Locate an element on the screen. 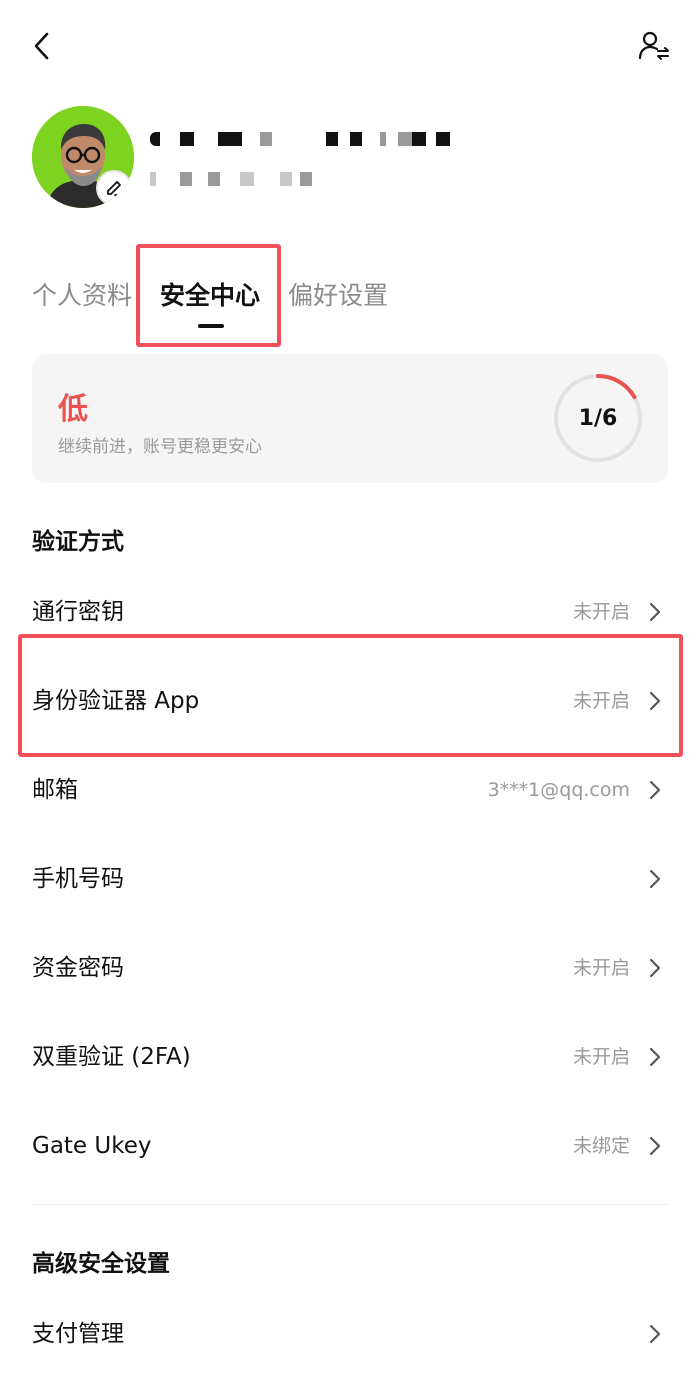 This screenshot has width=700, height=1382. edit-avatar-button is located at coordinates (114, 188).